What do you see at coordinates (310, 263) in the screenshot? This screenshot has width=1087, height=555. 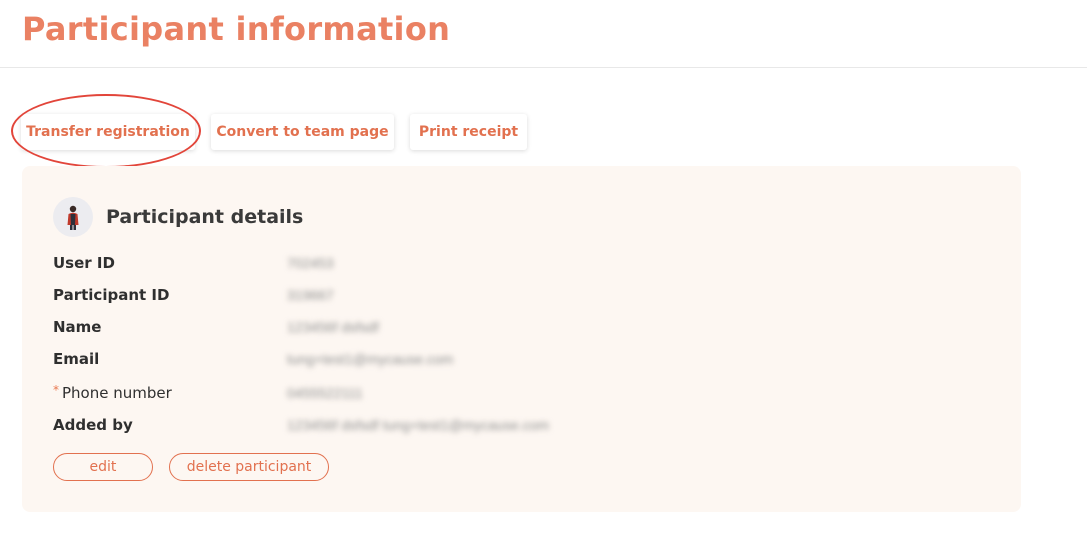 I see `user-id-value: 702453` at bounding box center [310, 263].